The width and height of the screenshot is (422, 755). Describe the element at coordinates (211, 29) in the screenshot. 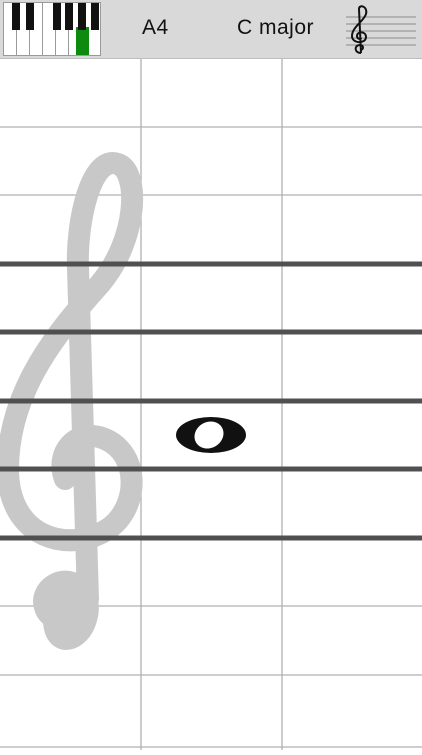

I see `top-toolbar: A4 C major` at that location.